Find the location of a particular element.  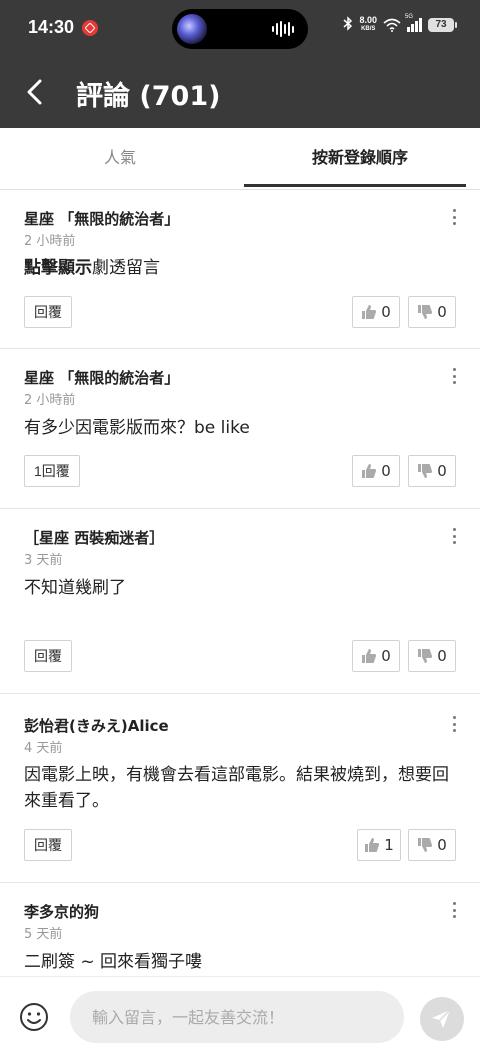

comment-text: 不知道幾刷了 is located at coordinates (75, 588).